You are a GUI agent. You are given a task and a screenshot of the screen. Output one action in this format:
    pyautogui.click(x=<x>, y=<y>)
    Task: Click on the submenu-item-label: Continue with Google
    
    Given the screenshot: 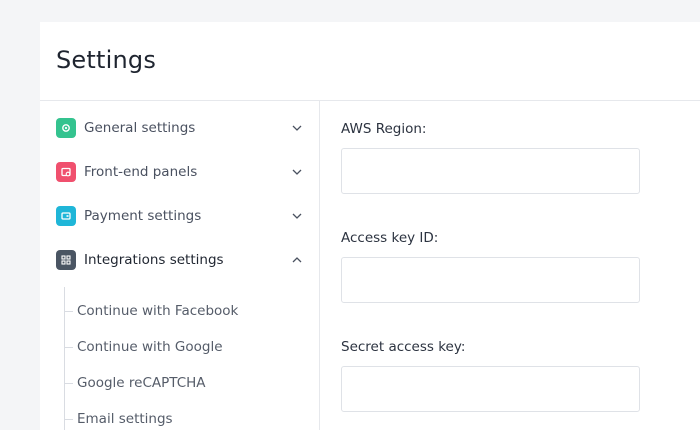 What is the action you would take?
    pyautogui.click(x=150, y=347)
    